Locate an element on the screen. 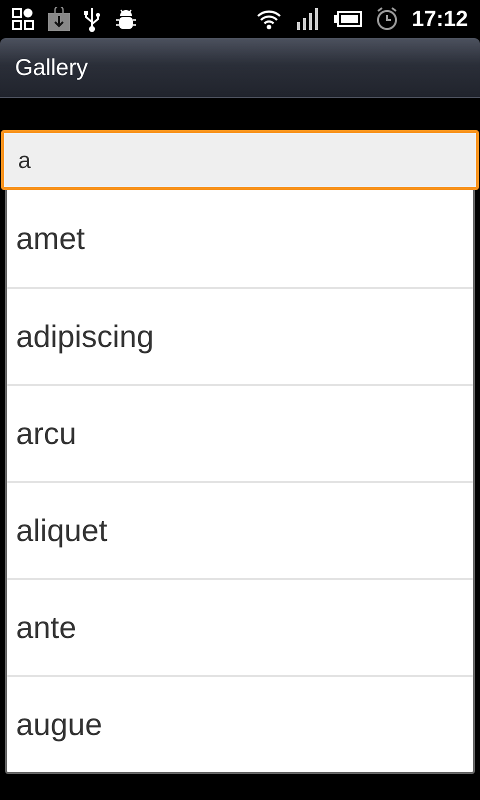 This screenshot has height=800, width=480. usb-icon is located at coordinates (92, 19).